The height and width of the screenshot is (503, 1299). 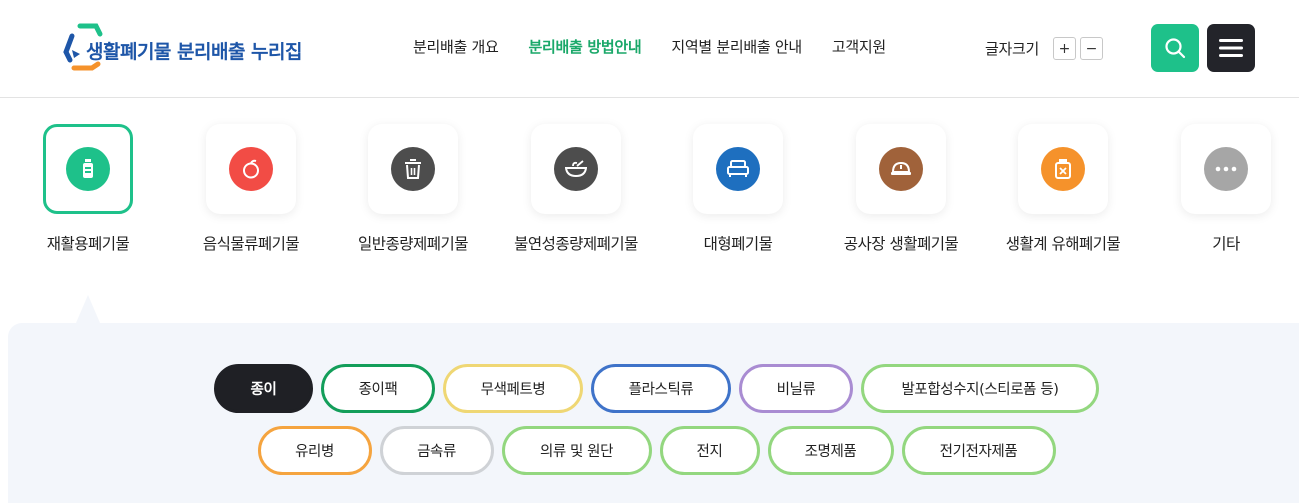 What do you see at coordinates (901, 244) in the screenshot?
I see `category-label: 공사장 생활폐기물` at bounding box center [901, 244].